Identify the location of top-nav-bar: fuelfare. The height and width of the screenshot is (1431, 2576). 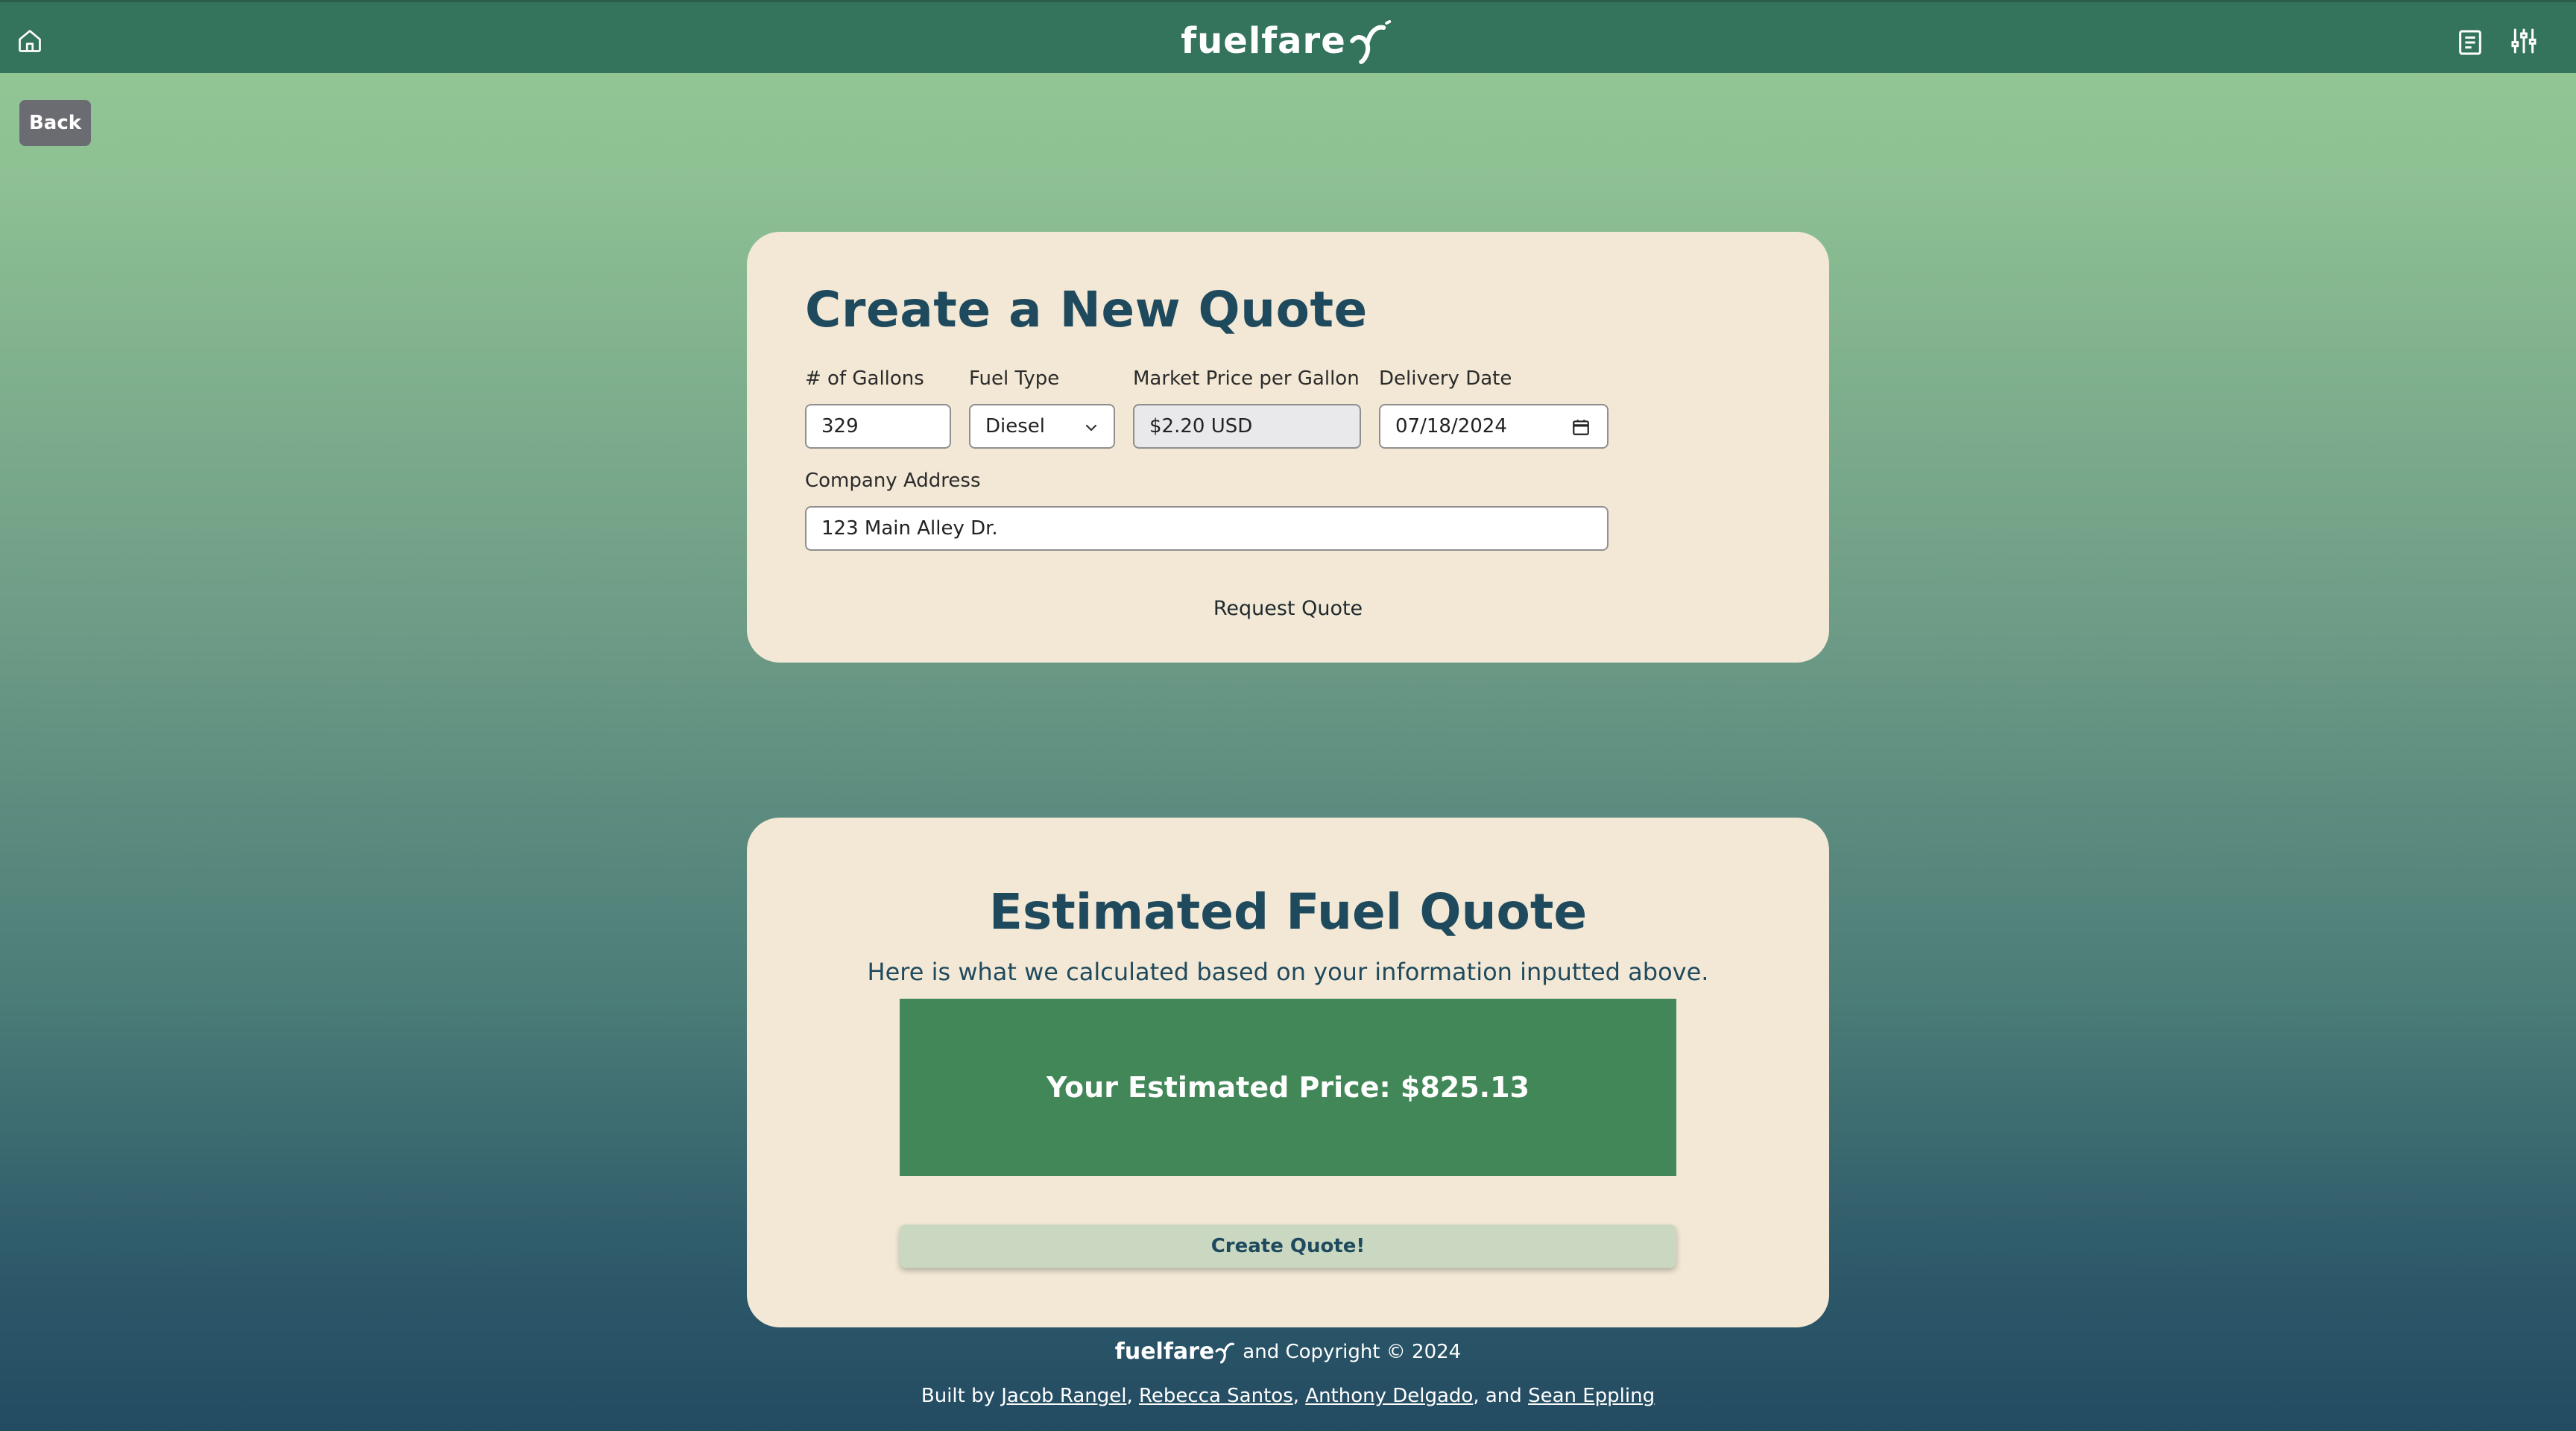
(1288, 36).